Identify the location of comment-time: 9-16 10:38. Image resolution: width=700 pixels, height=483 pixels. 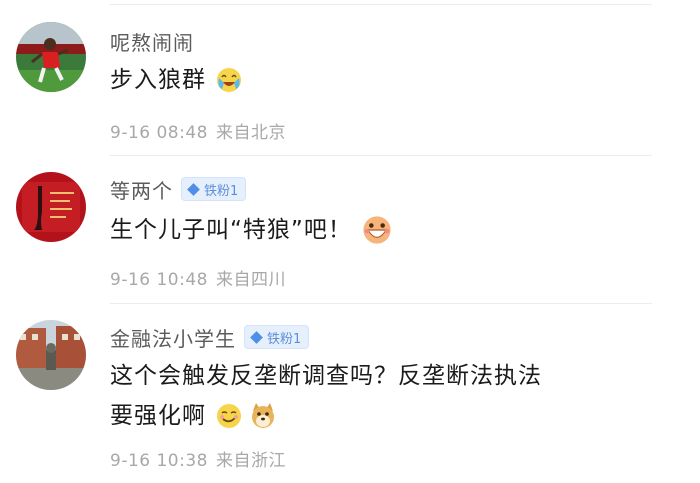
(159, 461).